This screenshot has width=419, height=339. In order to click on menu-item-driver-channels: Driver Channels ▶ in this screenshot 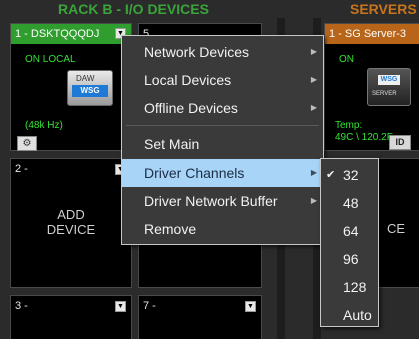, I will do `click(222, 173)`.